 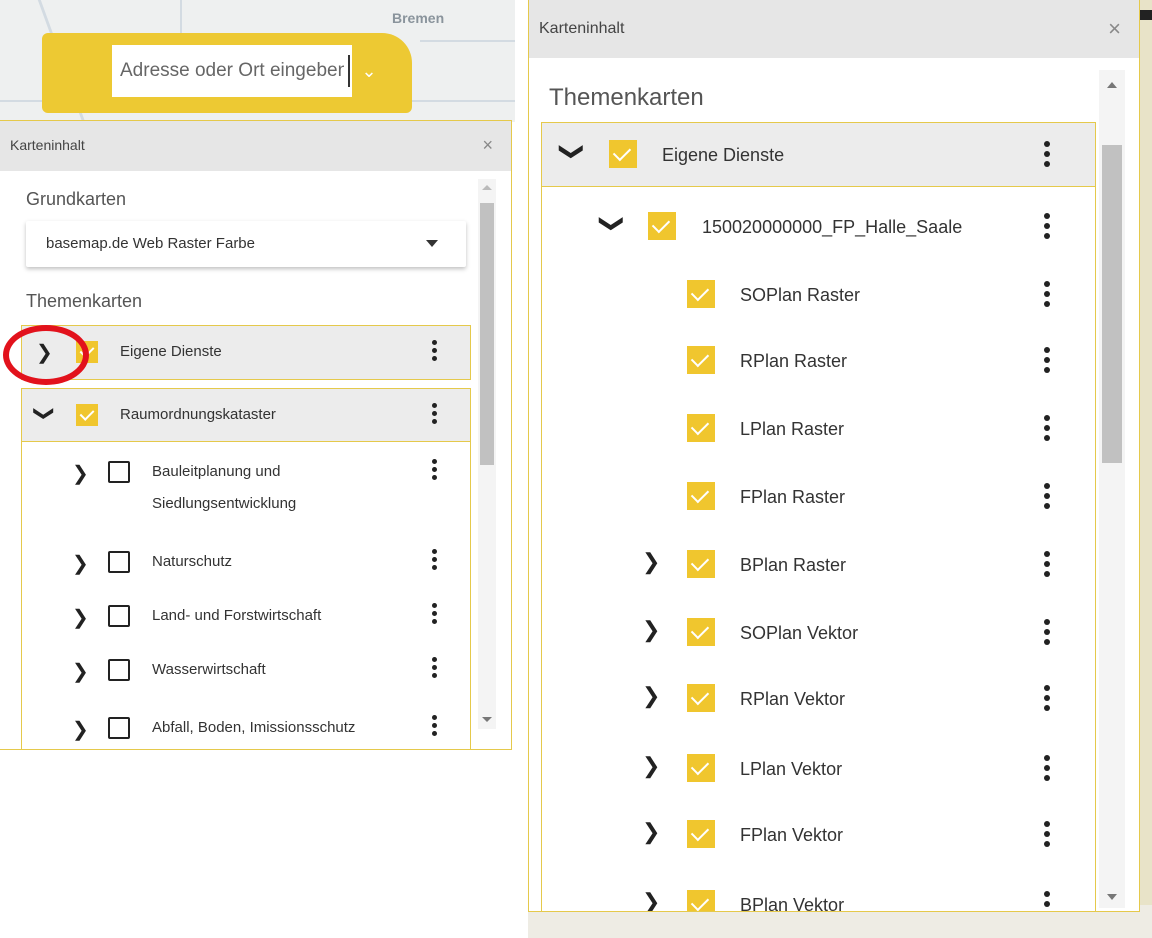 I want to click on tree-item-label-line2: Siedlungsentwicklung, so click(x=224, y=503).